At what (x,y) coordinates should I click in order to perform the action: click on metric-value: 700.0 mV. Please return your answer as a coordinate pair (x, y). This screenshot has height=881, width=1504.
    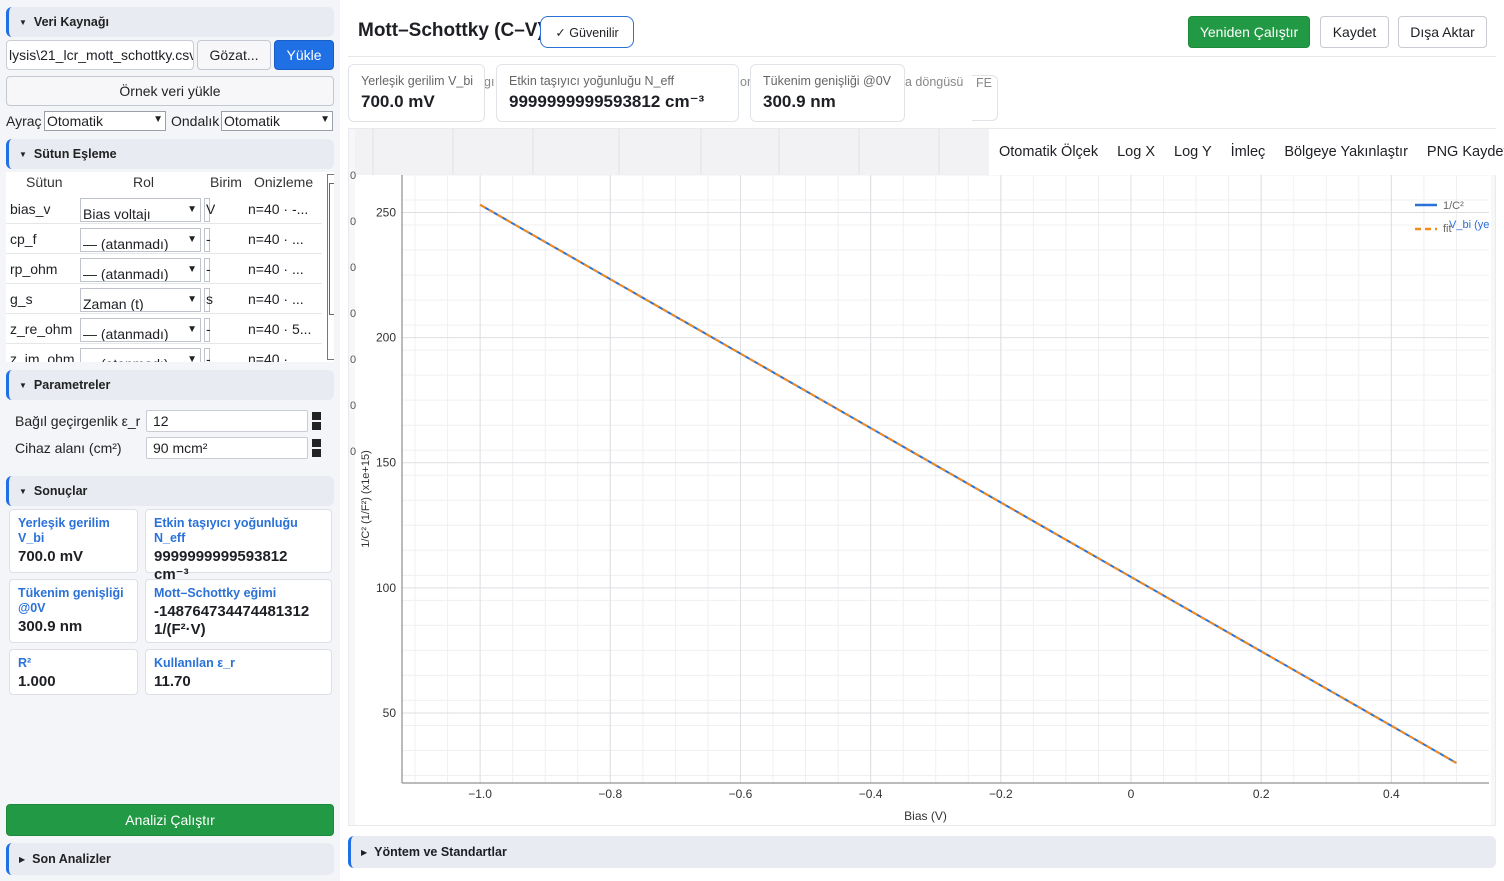
    Looking at the image, I should click on (398, 101).